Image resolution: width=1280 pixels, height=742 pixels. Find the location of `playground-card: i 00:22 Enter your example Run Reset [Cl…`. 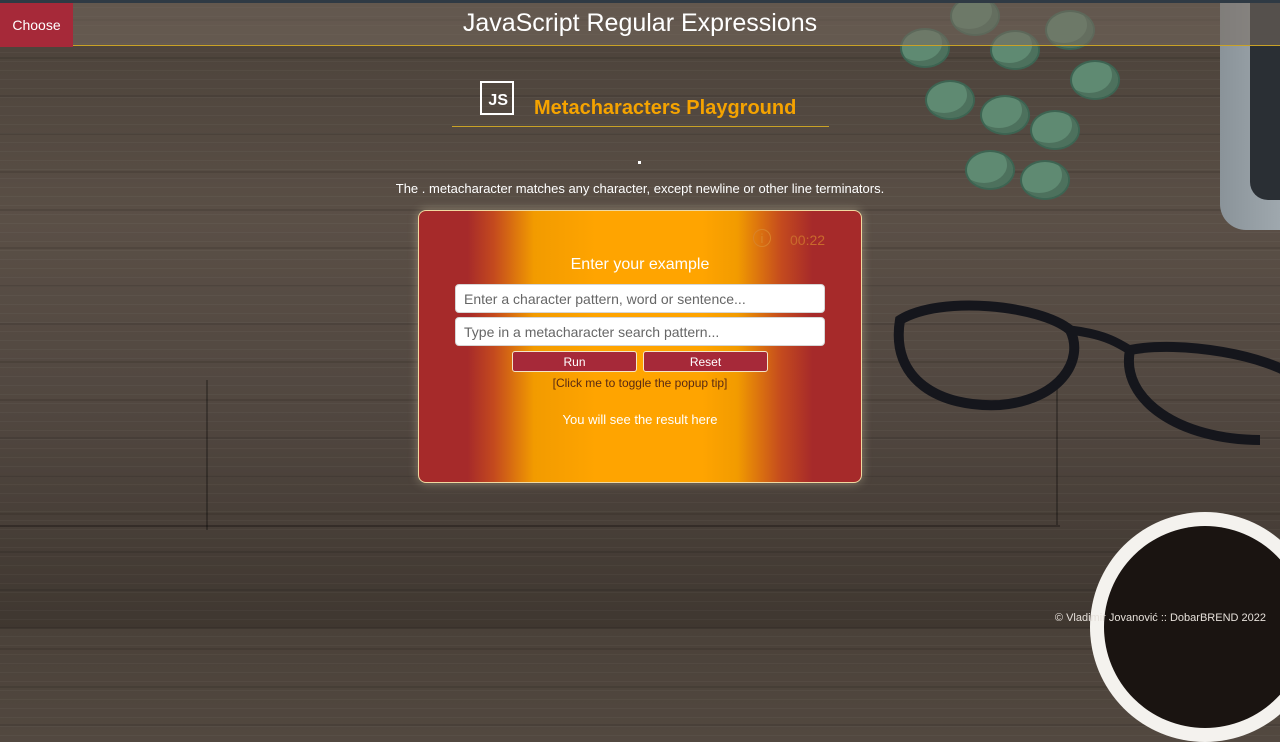

playground-card: i 00:22 Enter your example Run Reset [Cl… is located at coordinates (640, 346).